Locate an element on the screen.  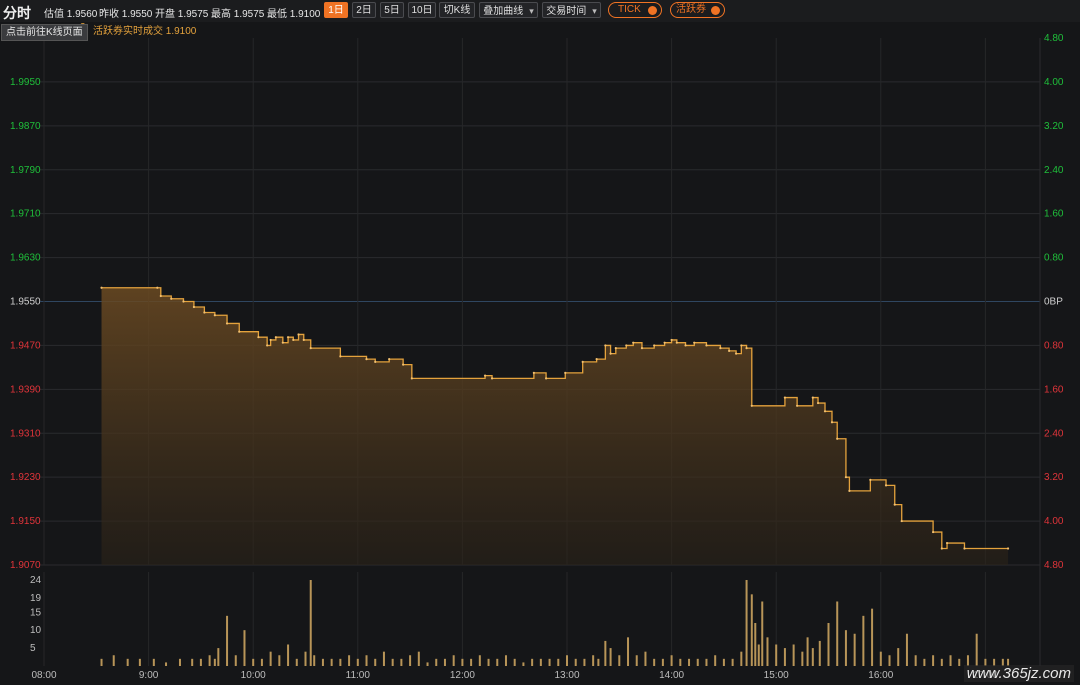
x-tick-label: 08:00 is located at coordinates (43, 675).